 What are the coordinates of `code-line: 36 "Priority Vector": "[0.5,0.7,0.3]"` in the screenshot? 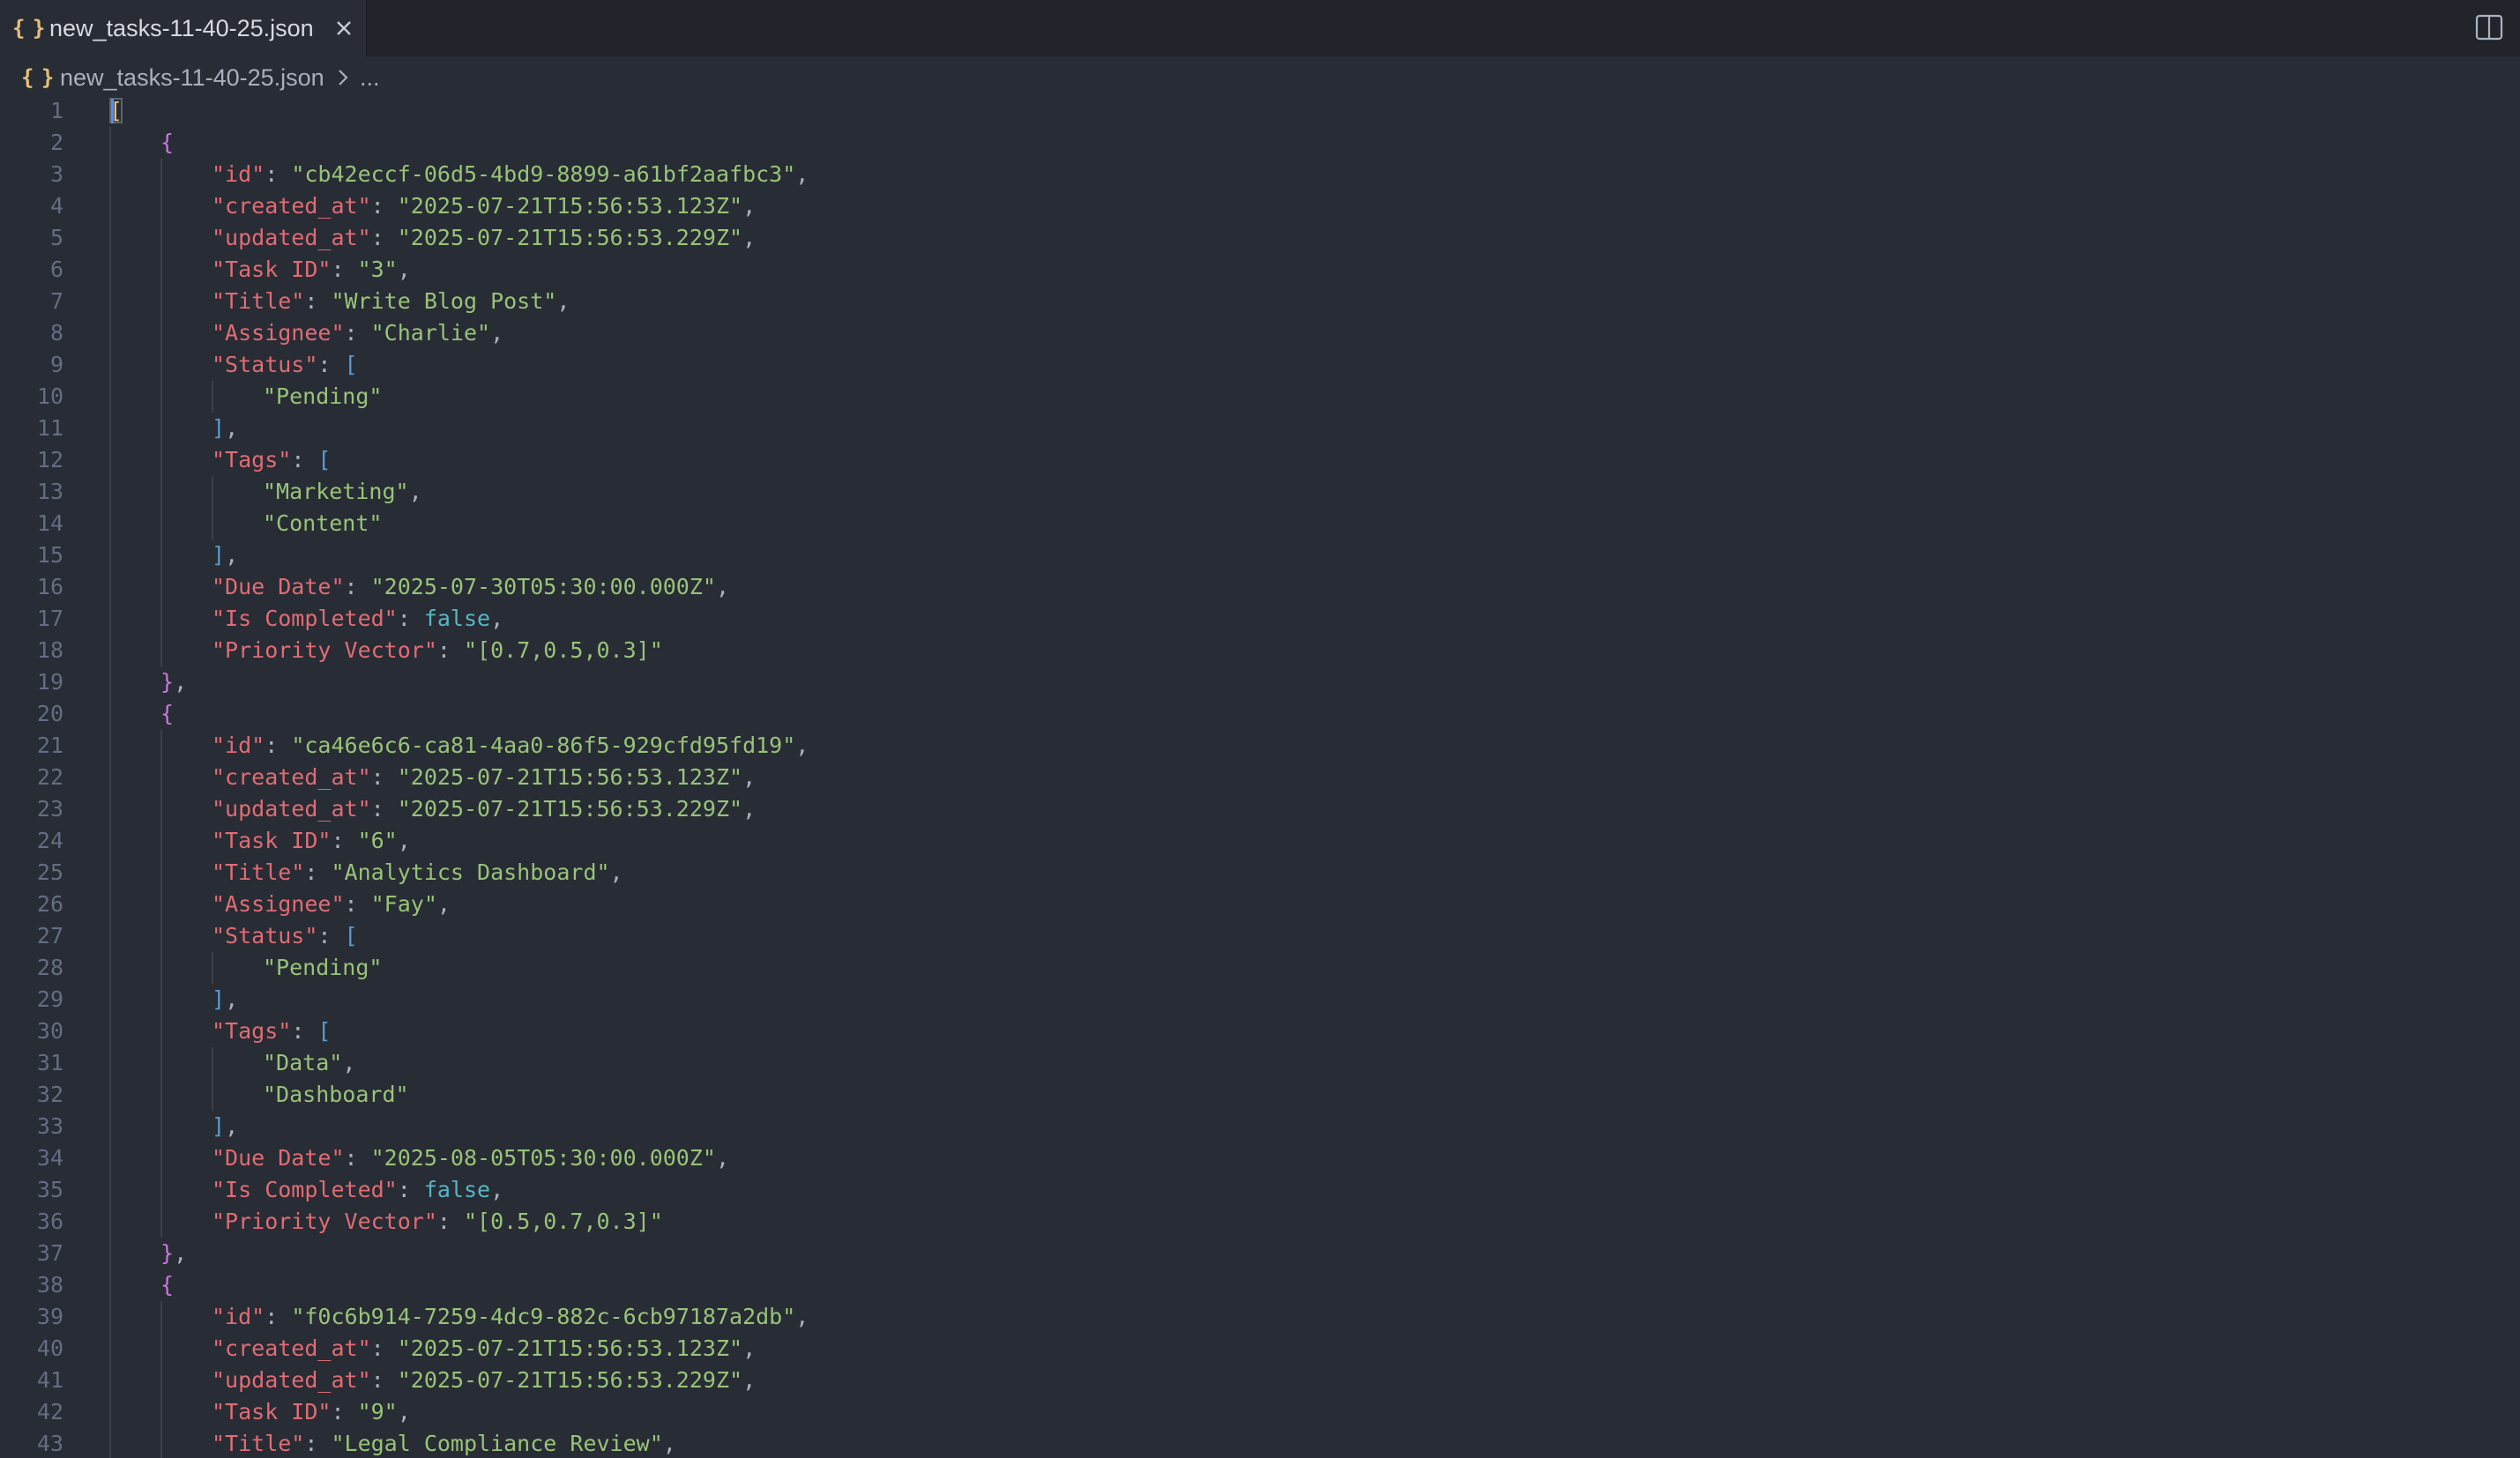 It's located at (1260, 1222).